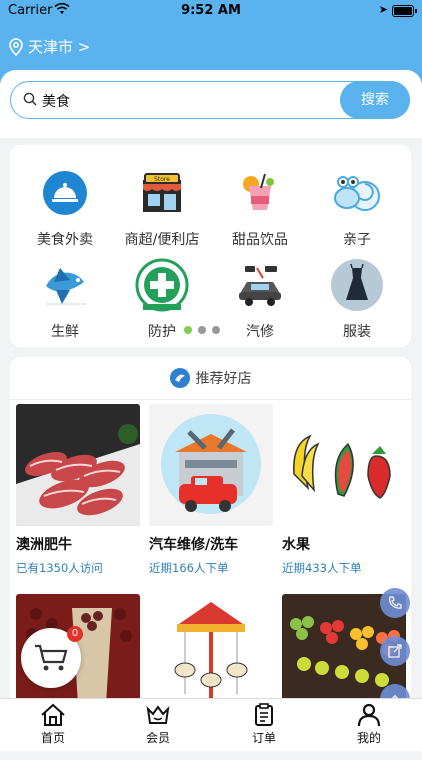 The image size is (422, 760). Describe the element at coordinates (162, 179) in the screenshot. I see `svg-text: Store` at that location.